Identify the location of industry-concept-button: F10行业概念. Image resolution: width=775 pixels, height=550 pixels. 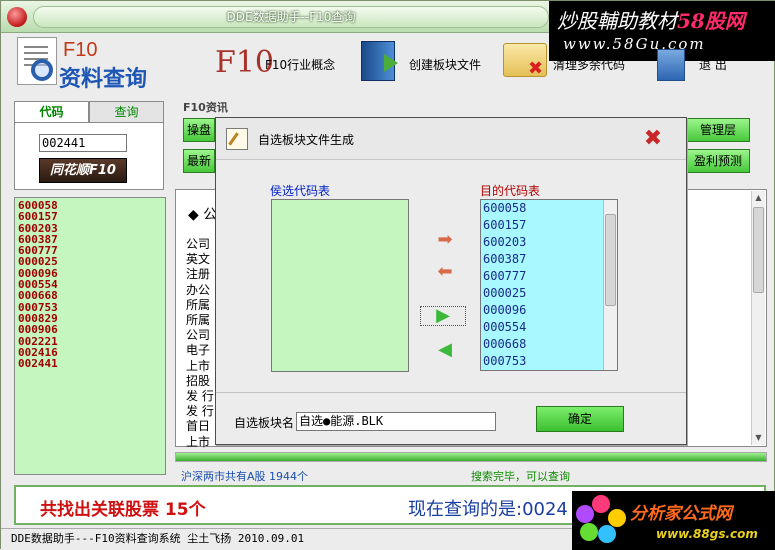
(300, 65).